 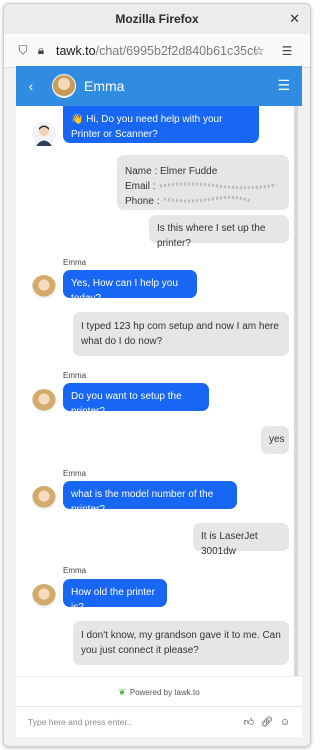 I want to click on contact-email-line: Email :, so click(x=203, y=186).